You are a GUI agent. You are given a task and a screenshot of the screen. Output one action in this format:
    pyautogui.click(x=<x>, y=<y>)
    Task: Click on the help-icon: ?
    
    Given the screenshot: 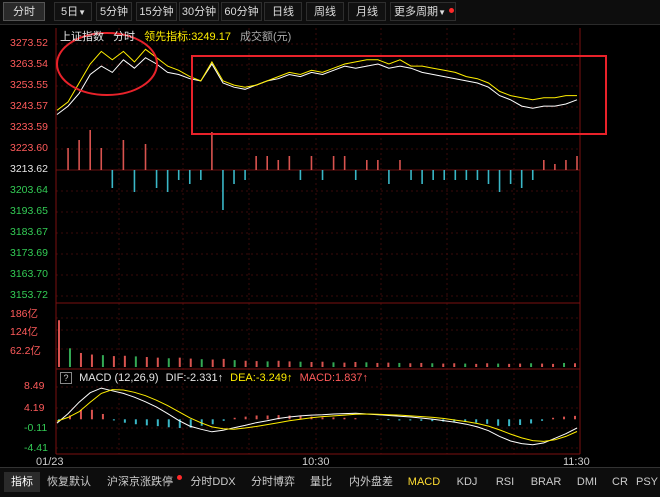 What is the action you would take?
    pyautogui.click(x=66, y=378)
    